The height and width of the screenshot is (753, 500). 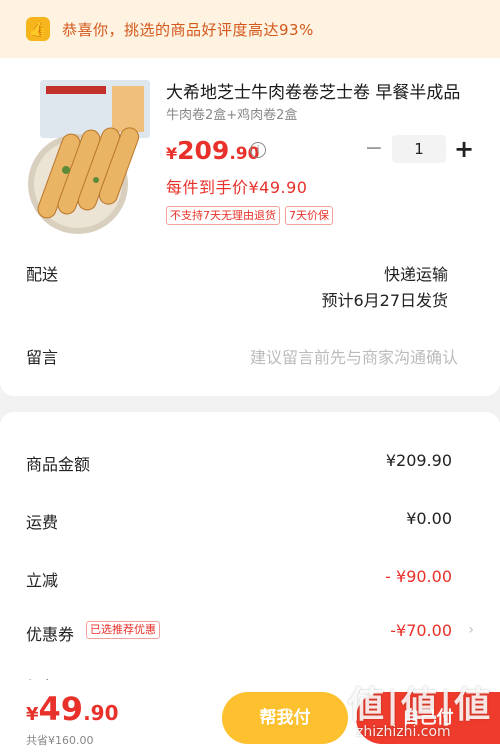 I want to click on praise-banner: 👍 恭喜你，挑选的商品好评度高达93%, so click(x=250, y=29).